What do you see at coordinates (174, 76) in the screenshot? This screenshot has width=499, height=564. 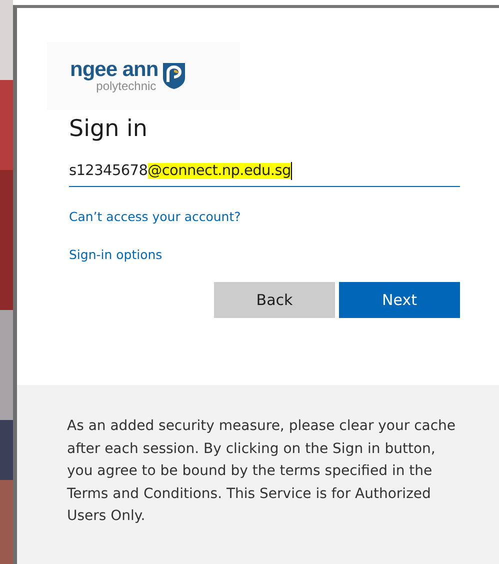 I see `shield-logo-icon` at bounding box center [174, 76].